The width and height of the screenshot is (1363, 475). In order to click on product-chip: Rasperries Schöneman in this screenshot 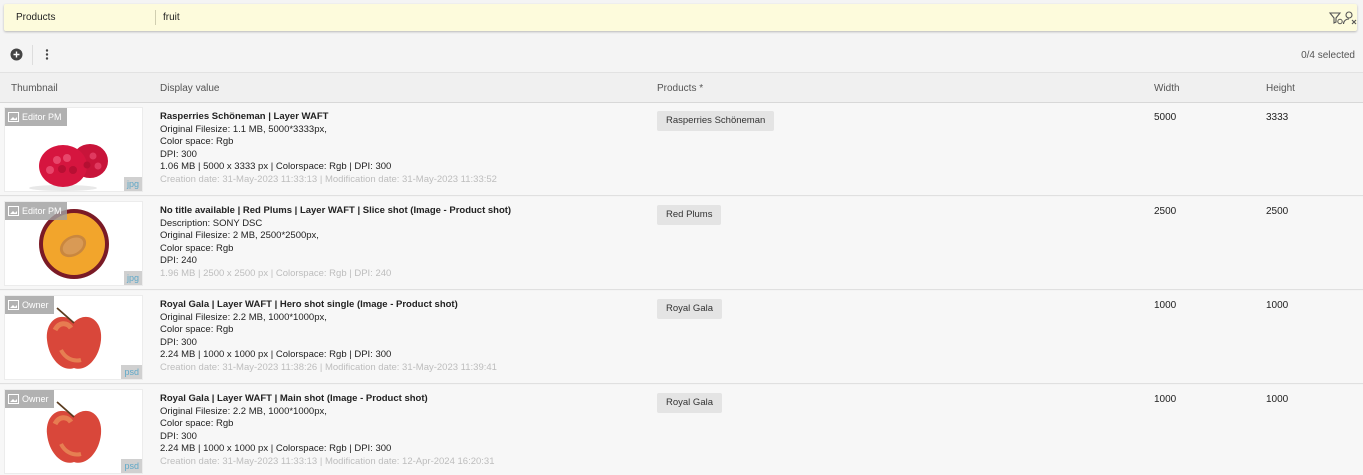, I will do `click(716, 121)`.